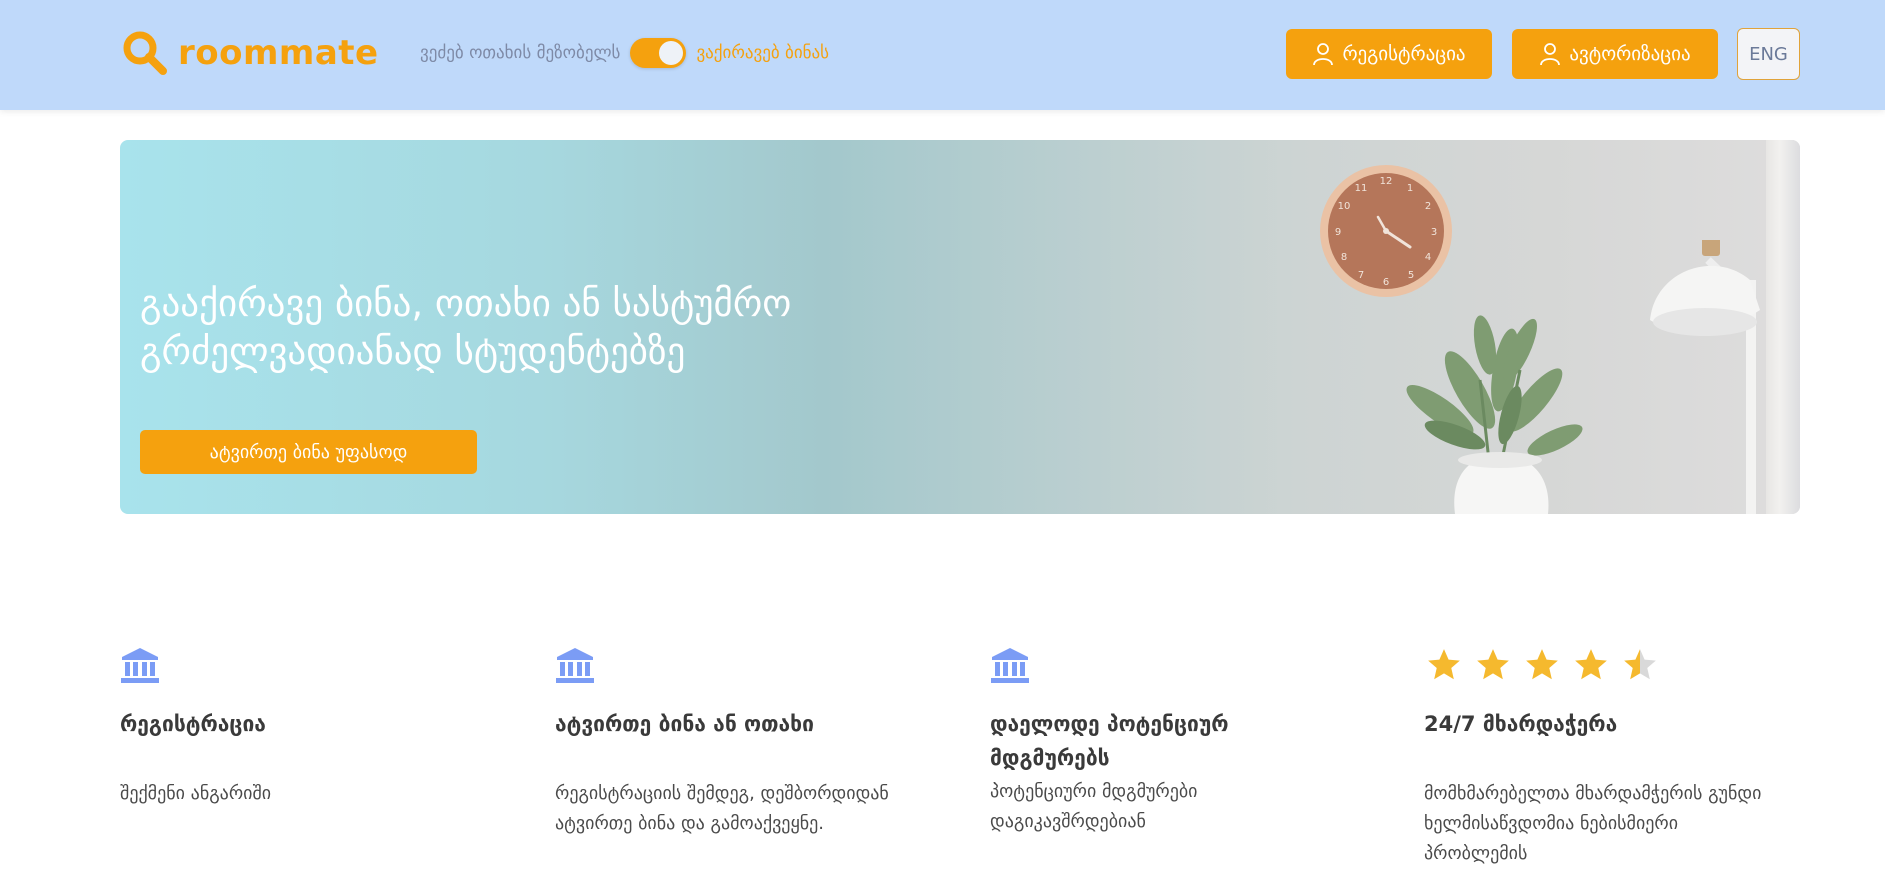  Describe the element at coordinates (1410, 188) in the screenshot. I see `svg-text: 1` at that location.